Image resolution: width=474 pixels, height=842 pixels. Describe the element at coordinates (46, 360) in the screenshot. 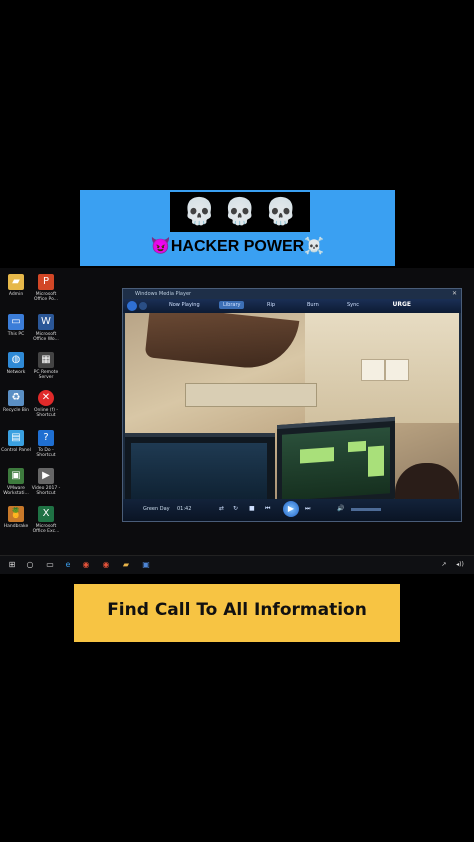

I see `remote-icon: ▦` at that location.